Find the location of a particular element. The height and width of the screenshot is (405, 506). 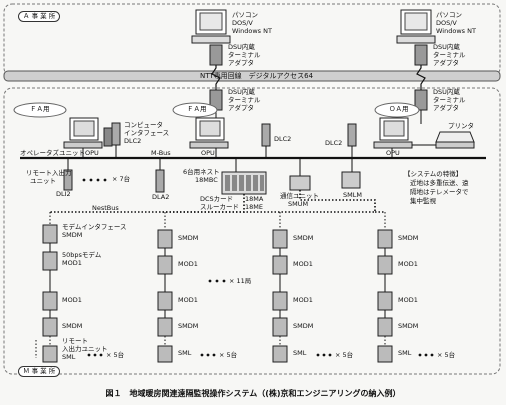

col4-sml: SML is located at coordinates (405, 353).